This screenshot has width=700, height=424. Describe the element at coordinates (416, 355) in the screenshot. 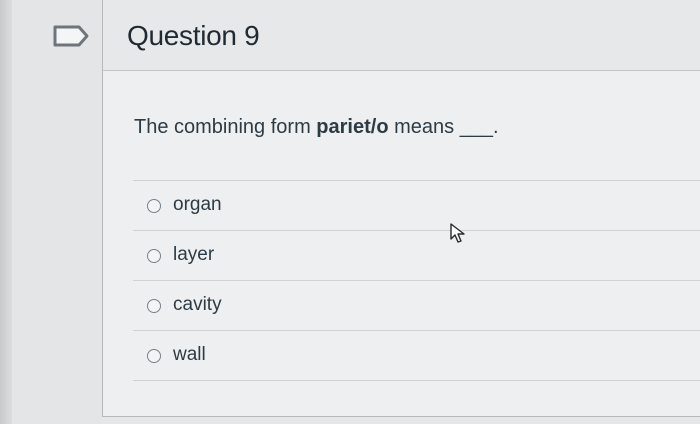

I see `answer-option-wall: wall` at that location.